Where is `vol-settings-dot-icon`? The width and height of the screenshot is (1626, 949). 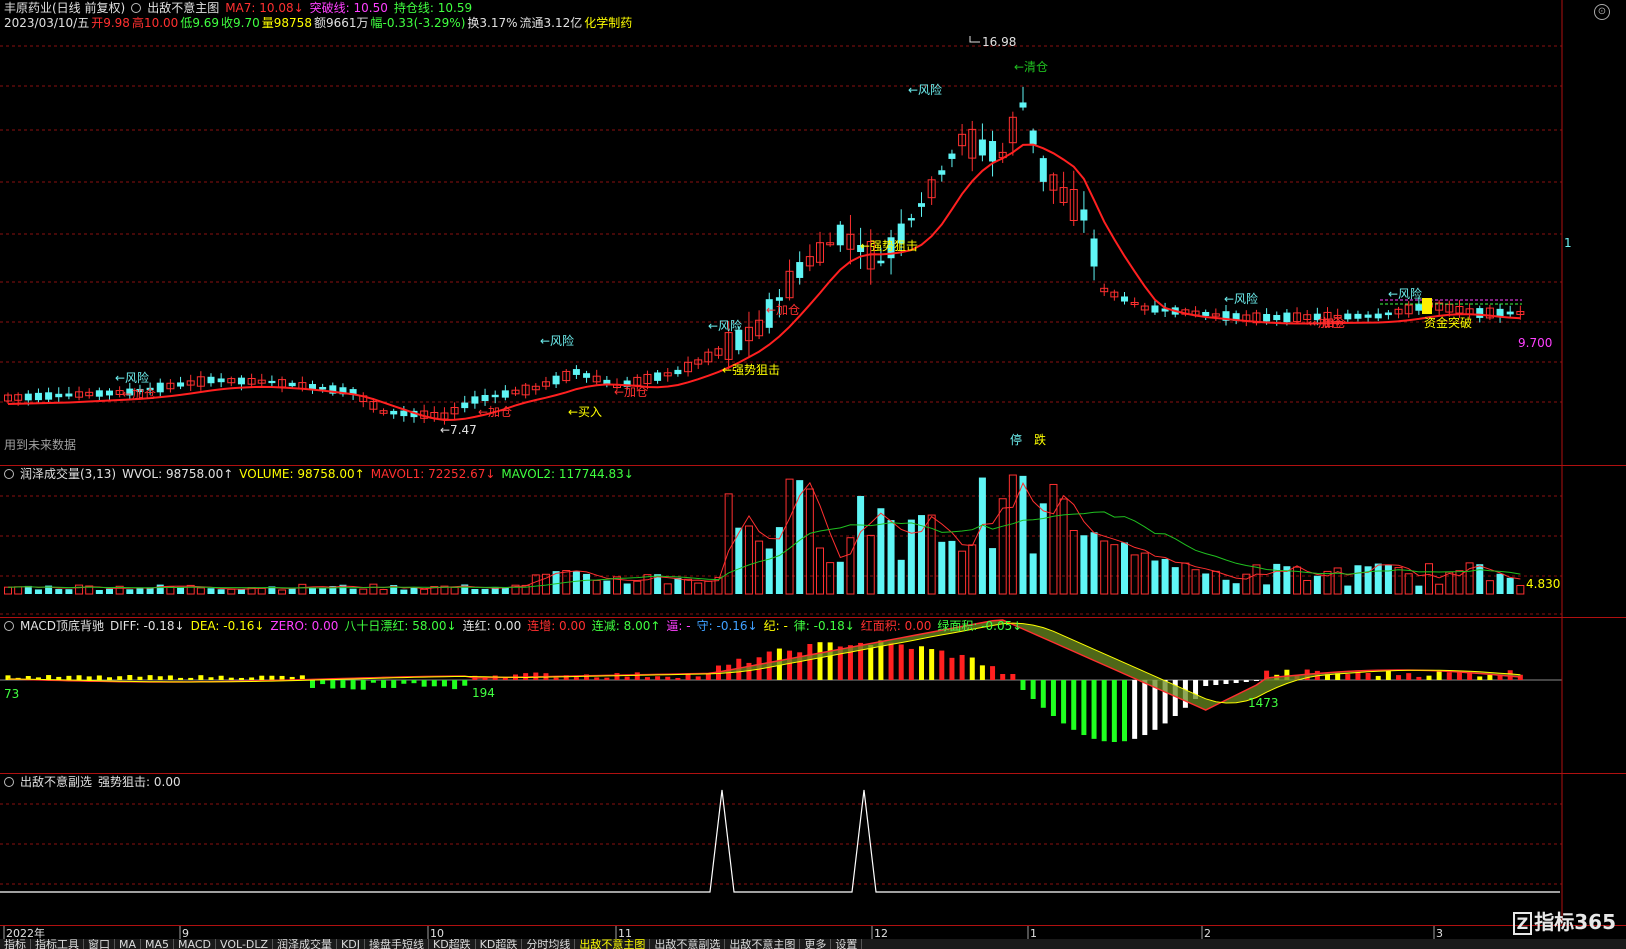
vol-settings-dot-icon is located at coordinates (9, 474).